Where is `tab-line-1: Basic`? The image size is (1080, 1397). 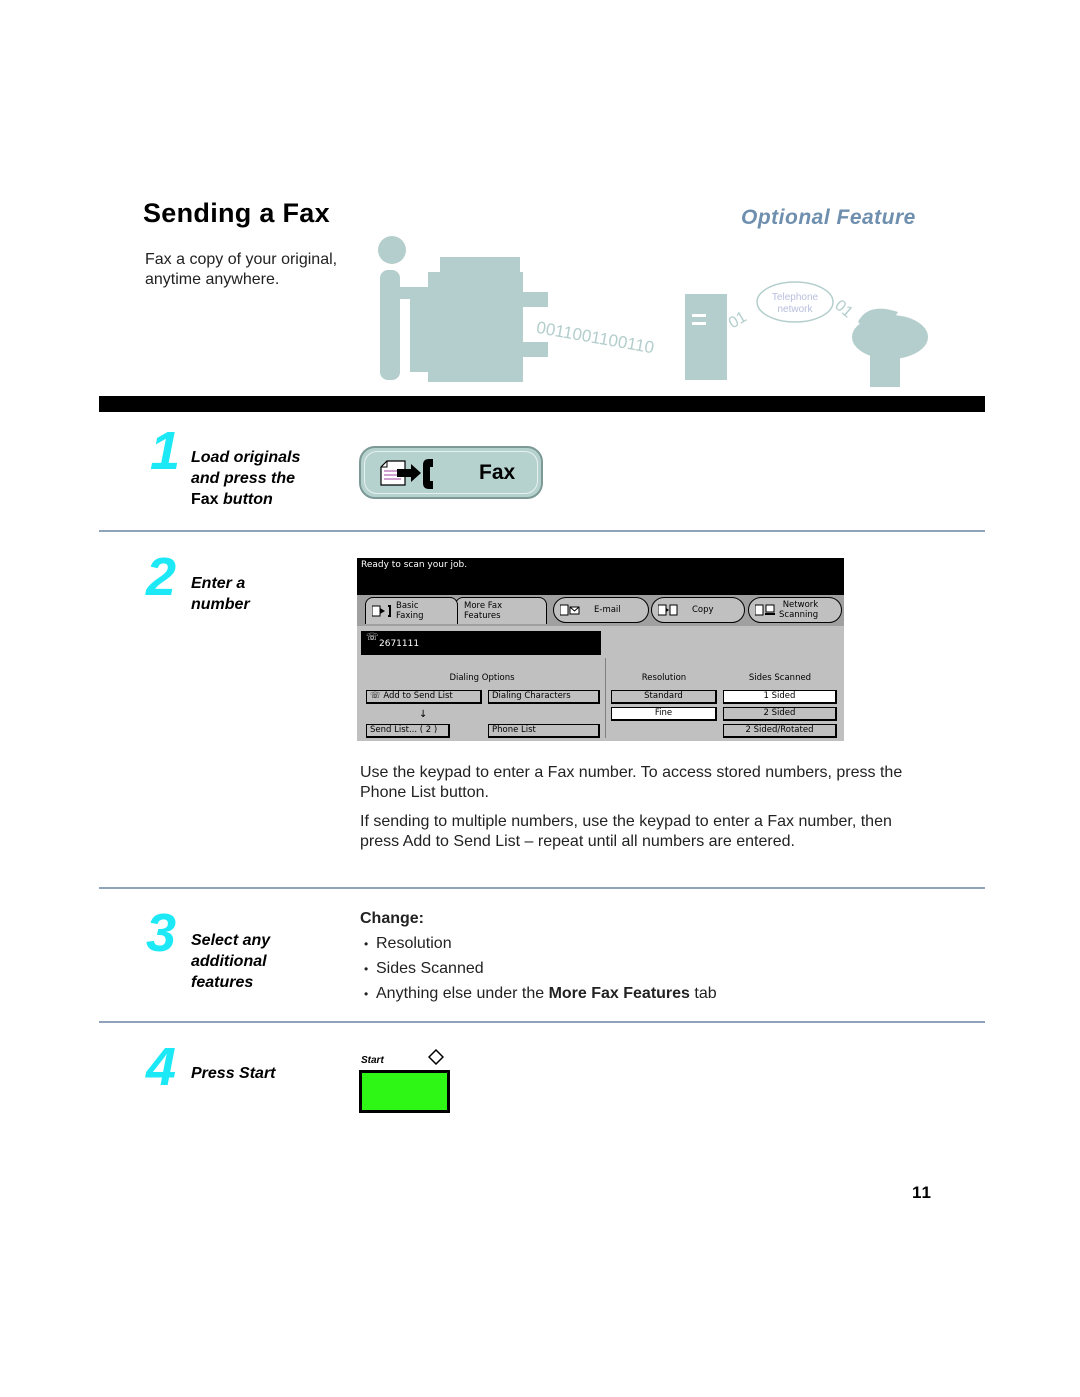
tab-line-1: Basic is located at coordinates (407, 606).